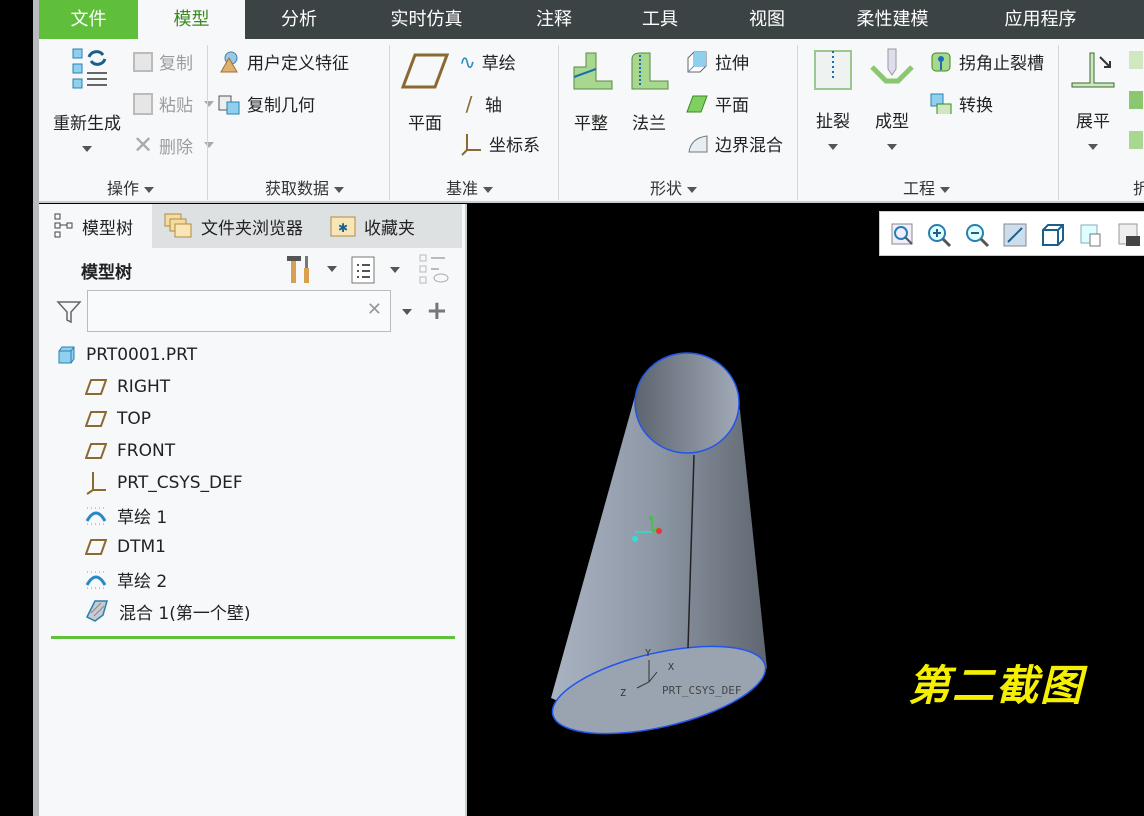 Image resolution: width=1144 pixels, height=816 pixels. I want to click on sketch-icon, so click(96, 580).